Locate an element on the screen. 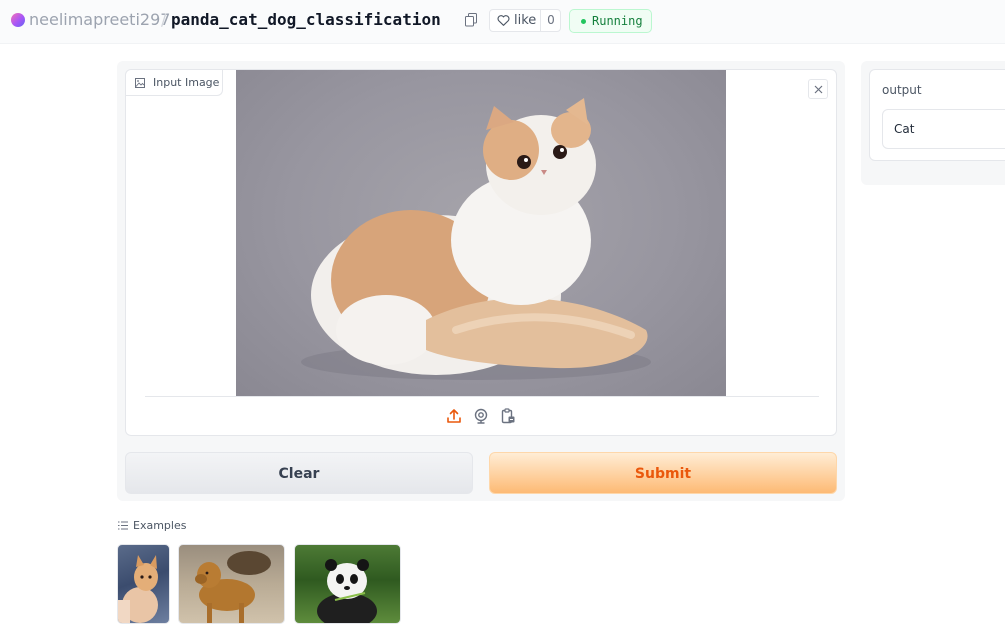 The height and width of the screenshot is (644, 1005). input-image-label: Input Image is located at coordinates (174, 83).